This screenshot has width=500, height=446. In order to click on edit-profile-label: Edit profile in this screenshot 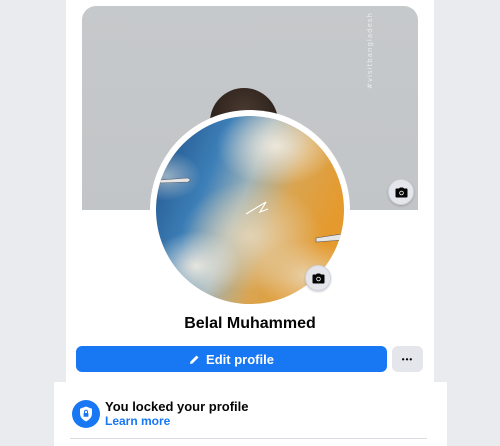, I will do `click(240, 359)`.